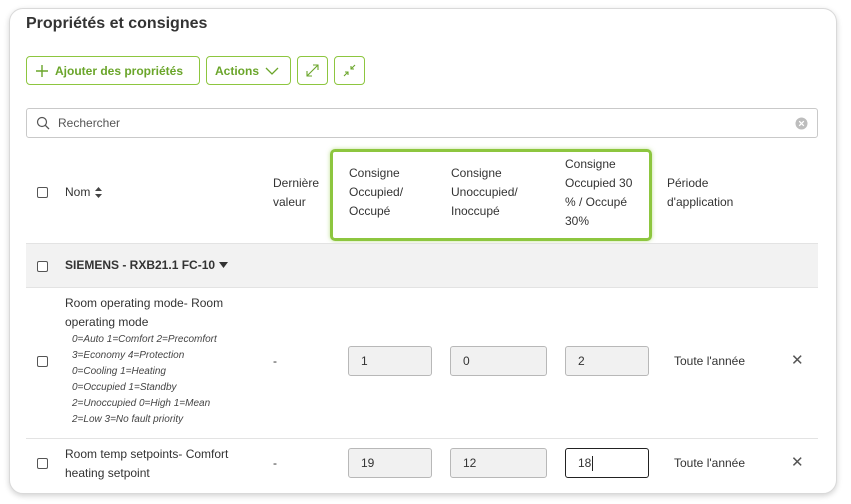  Describe the element at coordinates (422, 438) in the screenshot. I see `row-divider` at that location.